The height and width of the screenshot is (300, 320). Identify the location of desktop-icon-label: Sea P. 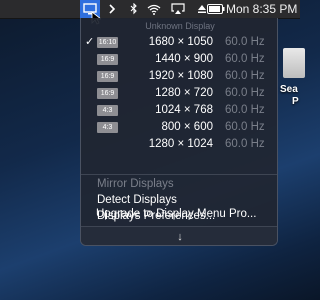
(300, 96).